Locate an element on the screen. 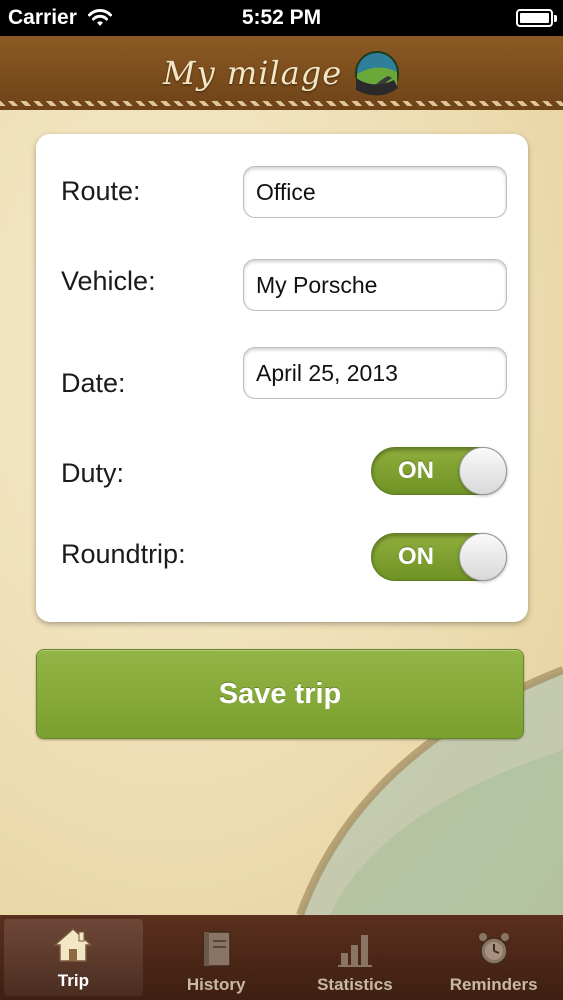 This screenshot has height=1000, width=563. vehicle-label: Vehicle: is located at coordinates (108, 281).